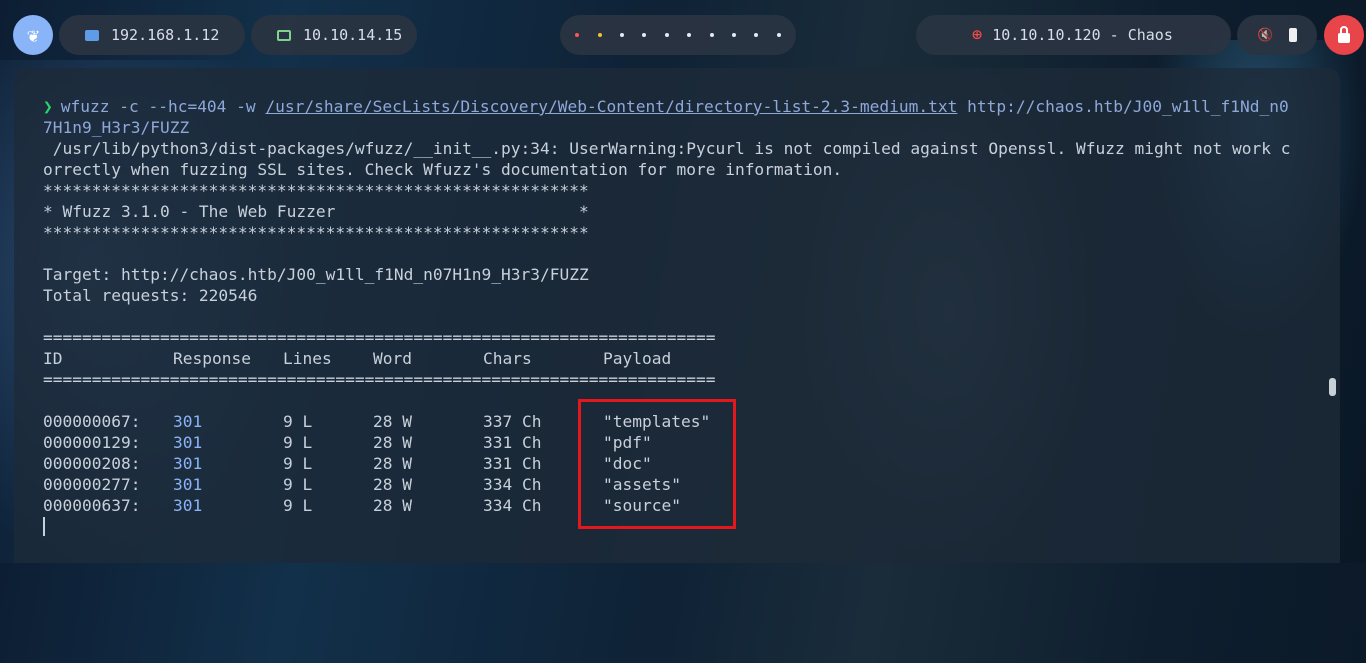 The height and width of the screenshot is (663, 1366). I want to click on battery-icon, so click(1293, 35).